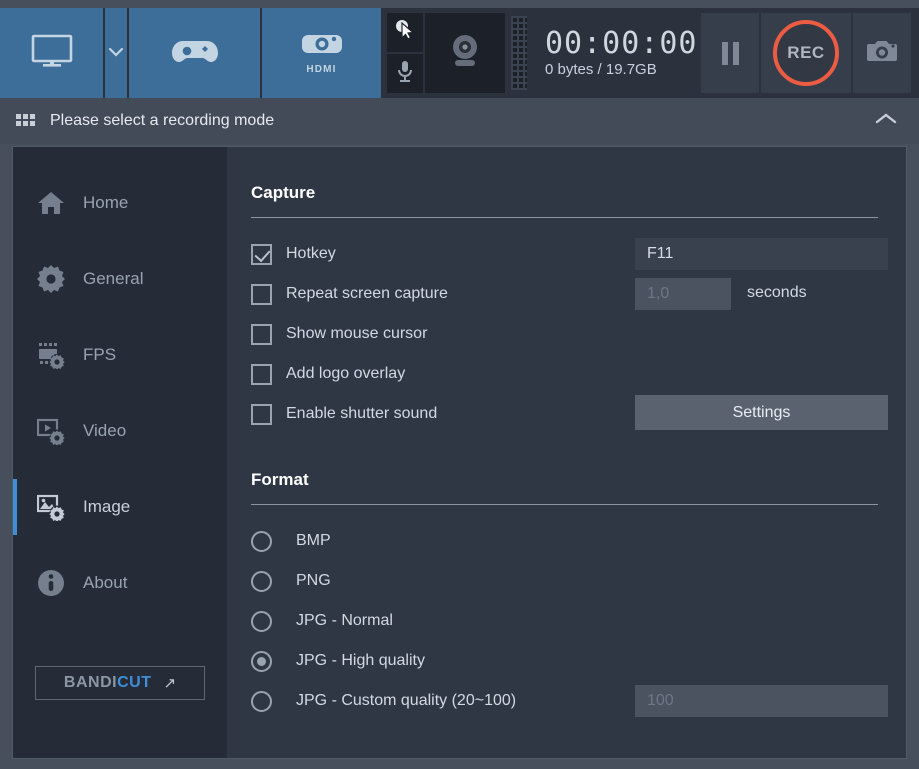 The width and height of the screenshot is (919, 769). What do you see at coordinates (105, 582) in the screenshot?
I see `sidebar-label-about: About` at bounding box center [105, 582].